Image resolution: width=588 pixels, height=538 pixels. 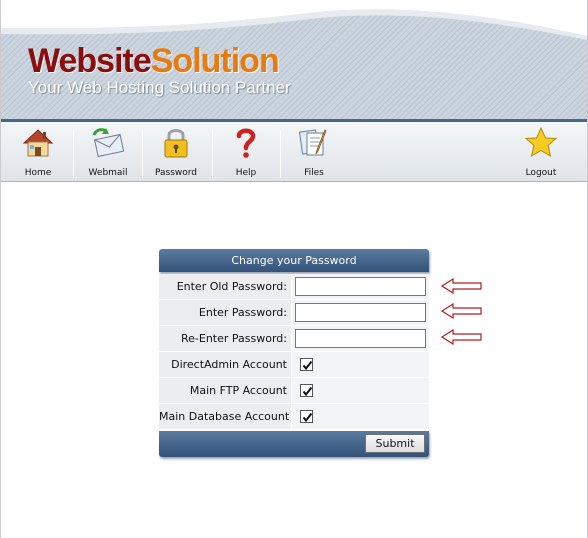 I want to click on old-password-input, so click(x=360, y=286).